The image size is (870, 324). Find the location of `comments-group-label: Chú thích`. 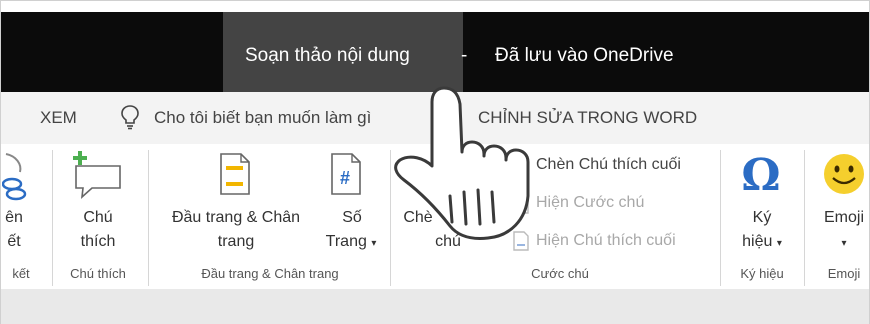

comments-group-label: Chú thích is located at coordinates (98, 273).